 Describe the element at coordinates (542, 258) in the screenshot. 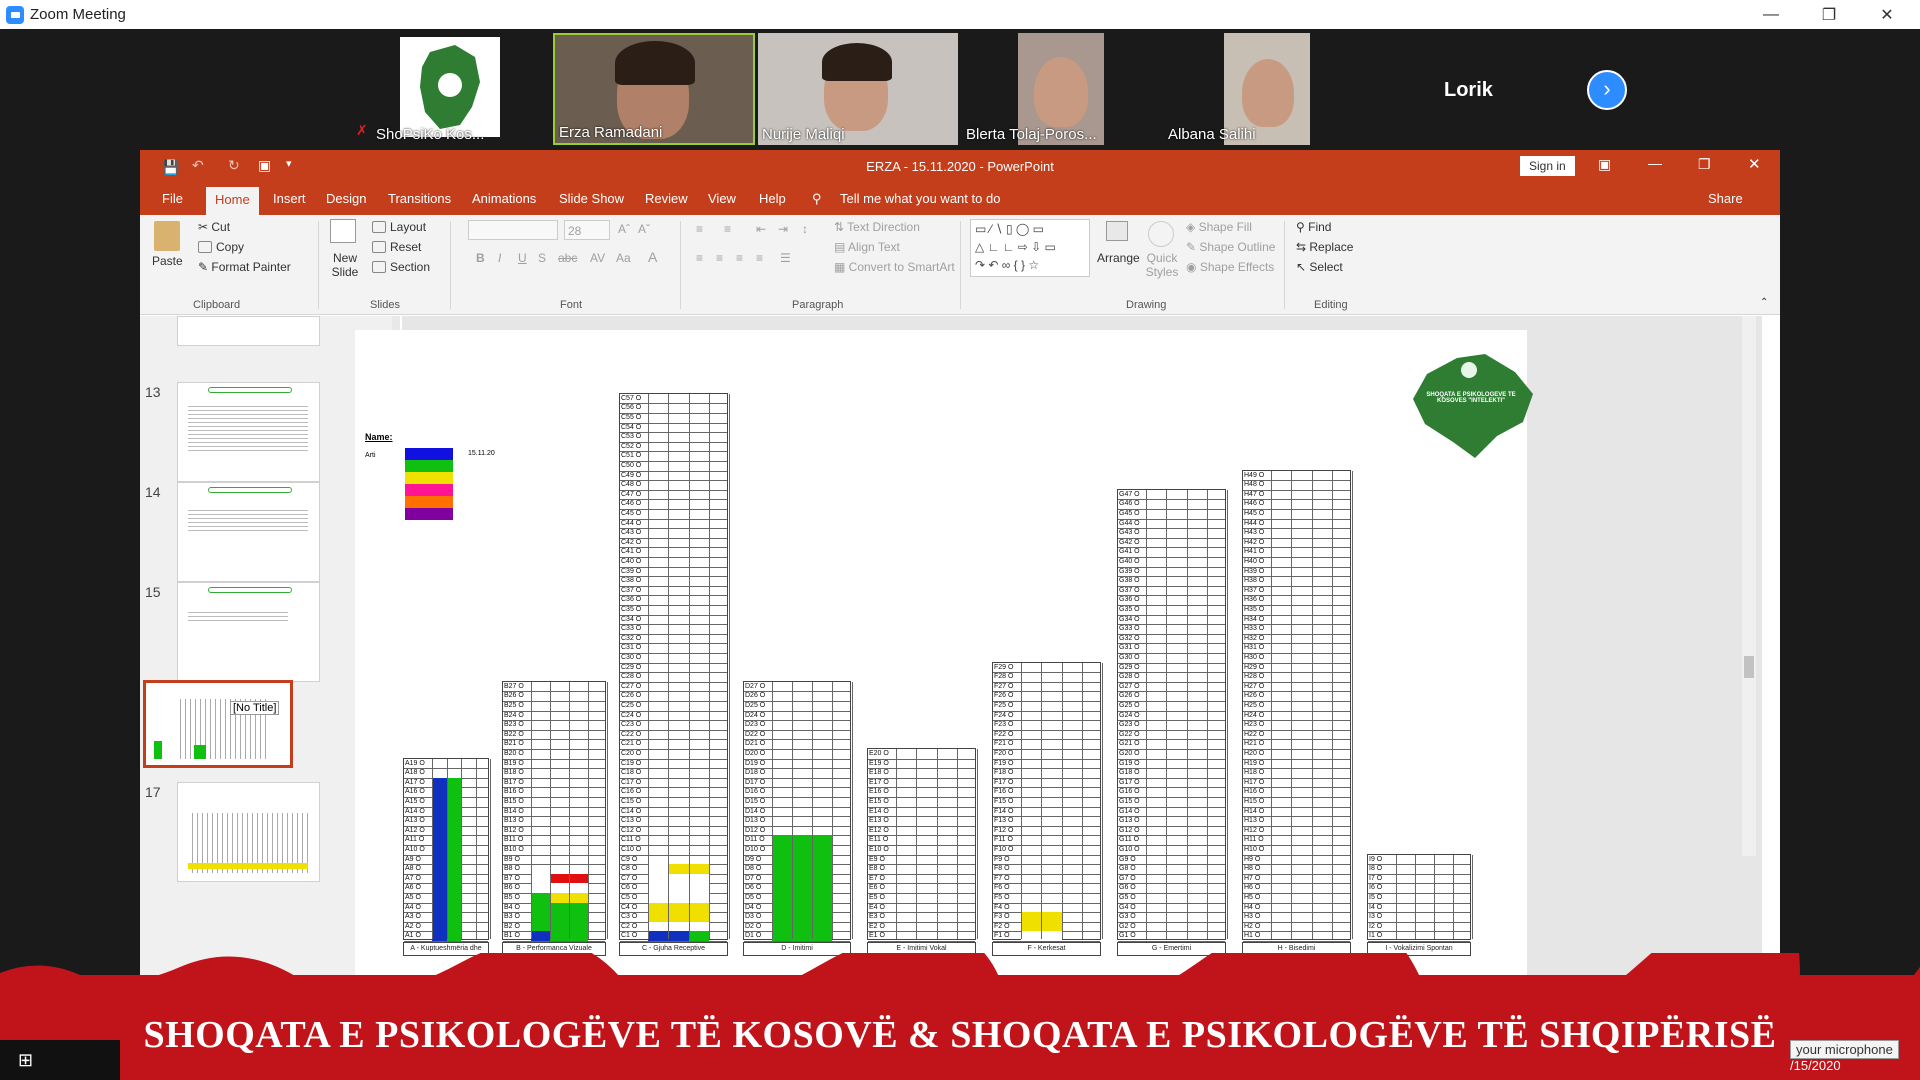

I see `shadow-icon: S` at that location.